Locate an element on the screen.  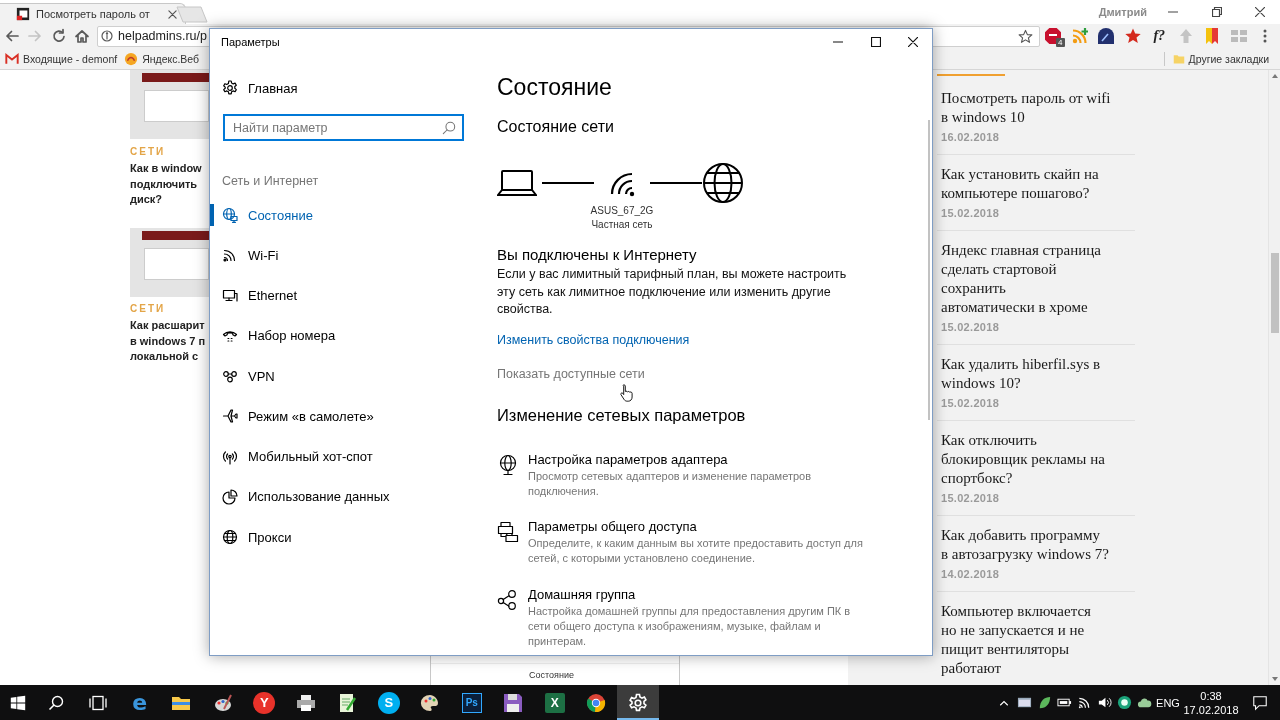
clock-date: 17.02.2018 is located at coordinates (1211, 709).